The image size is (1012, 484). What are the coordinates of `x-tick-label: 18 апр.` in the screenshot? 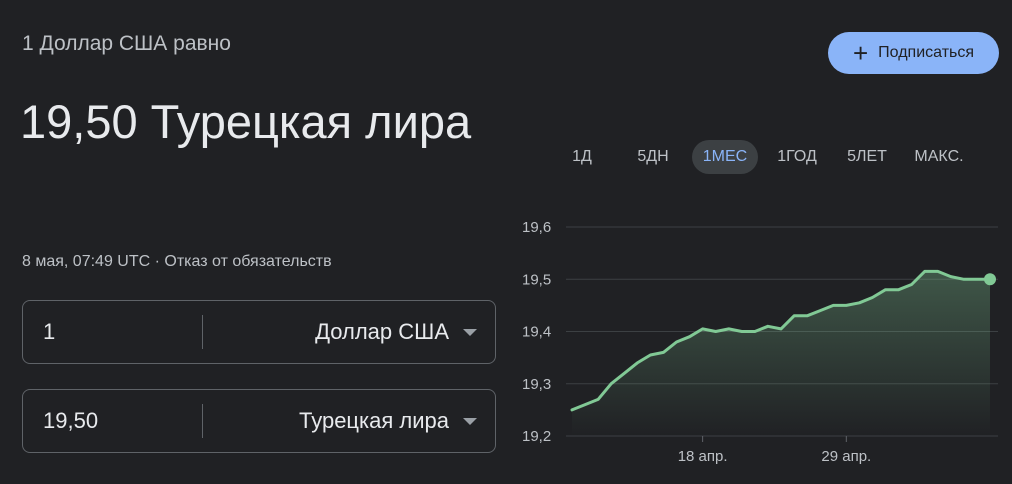 It's located at (703, 456).